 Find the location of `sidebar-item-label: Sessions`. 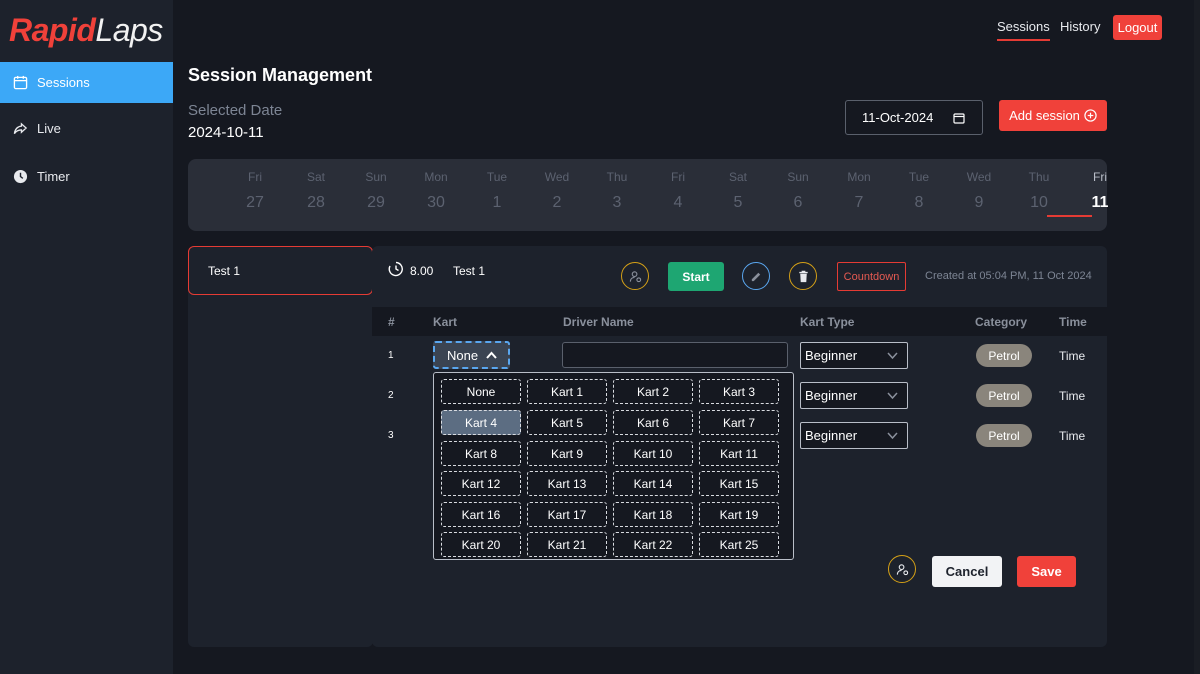

sidebar-item-label: Sessions is located at coordinates (63, 82).